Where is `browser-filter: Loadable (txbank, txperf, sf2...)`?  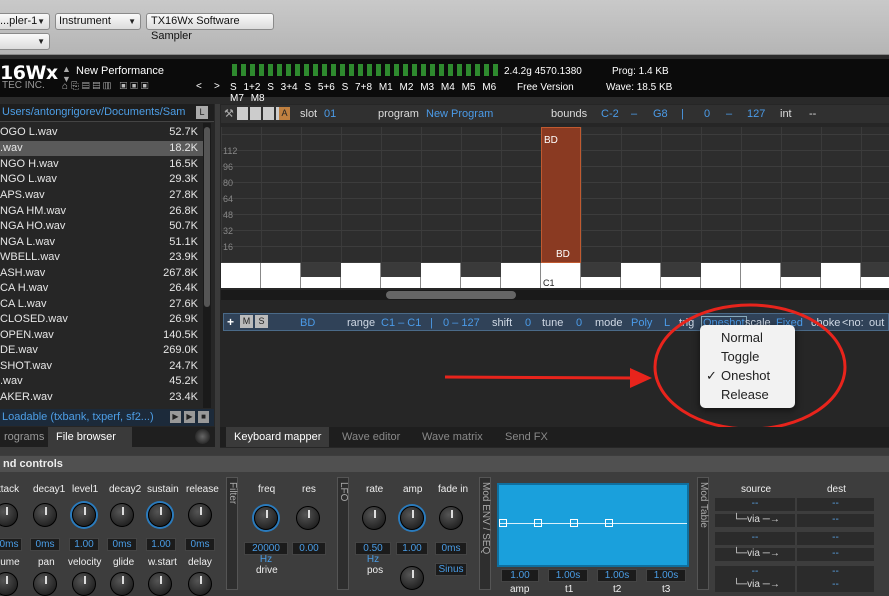
browser-filter: Loadable (txbank, txperf, sf2...) is located at coordinates (78, 417).